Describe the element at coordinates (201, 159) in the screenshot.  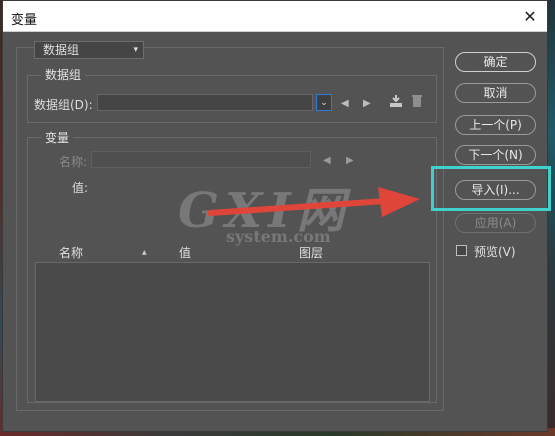
I see `variable-name-select` at that location.